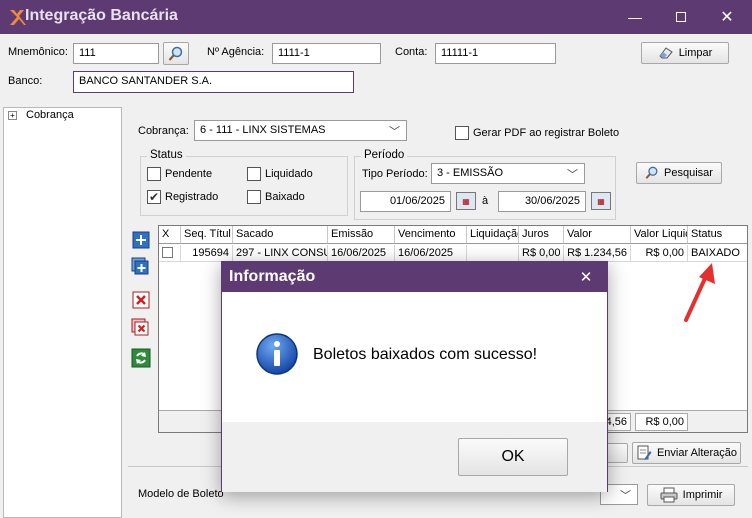  Describe the element at coordinates (213, 82) in the screenshot. I see `banco-input: BANCO SANTANDER S.A.` at that location.